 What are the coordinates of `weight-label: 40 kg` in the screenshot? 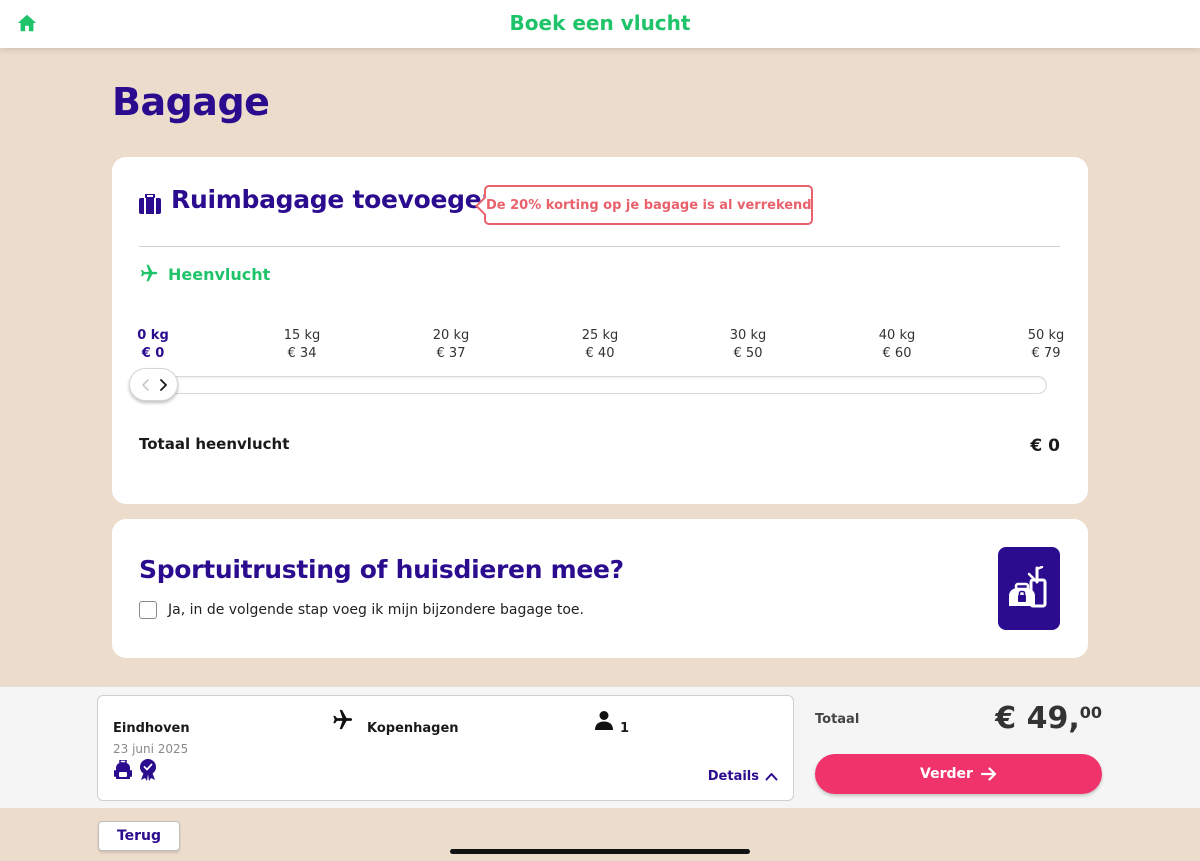 It's located at (897, 335).